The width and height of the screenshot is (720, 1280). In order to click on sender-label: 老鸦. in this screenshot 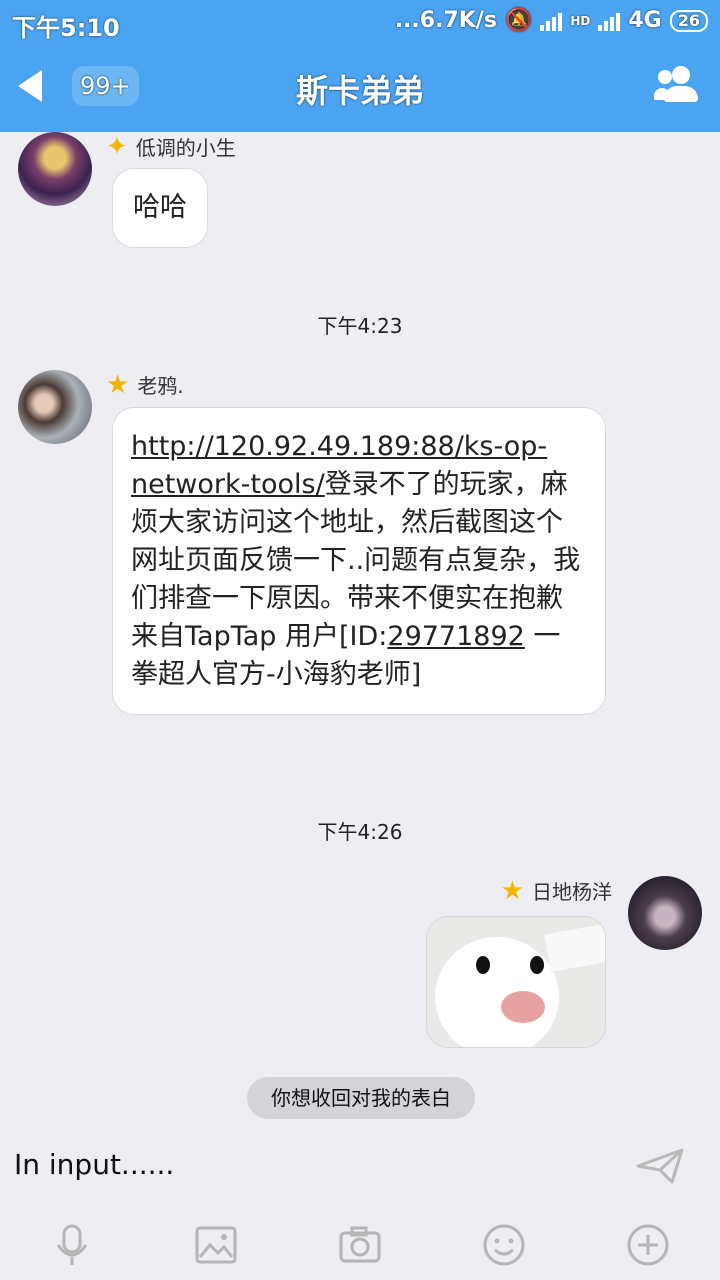, I will do `click(160, 386)`.